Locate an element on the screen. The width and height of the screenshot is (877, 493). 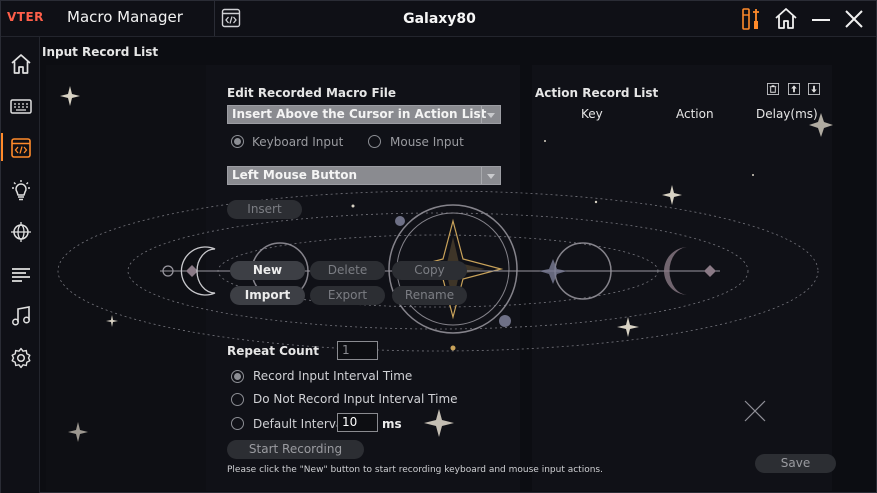
title-bar: VTER Macro Manager Galaxy80 is located at coordinates (438, 19).